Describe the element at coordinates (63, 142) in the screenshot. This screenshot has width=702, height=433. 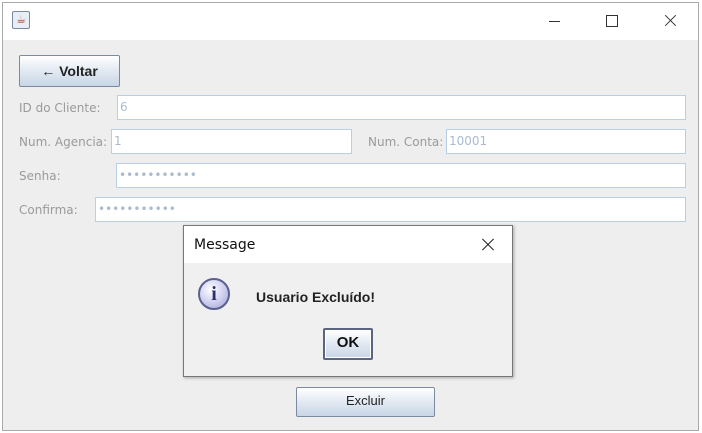
I see `agency-label: Num. Agencia:` at that location.